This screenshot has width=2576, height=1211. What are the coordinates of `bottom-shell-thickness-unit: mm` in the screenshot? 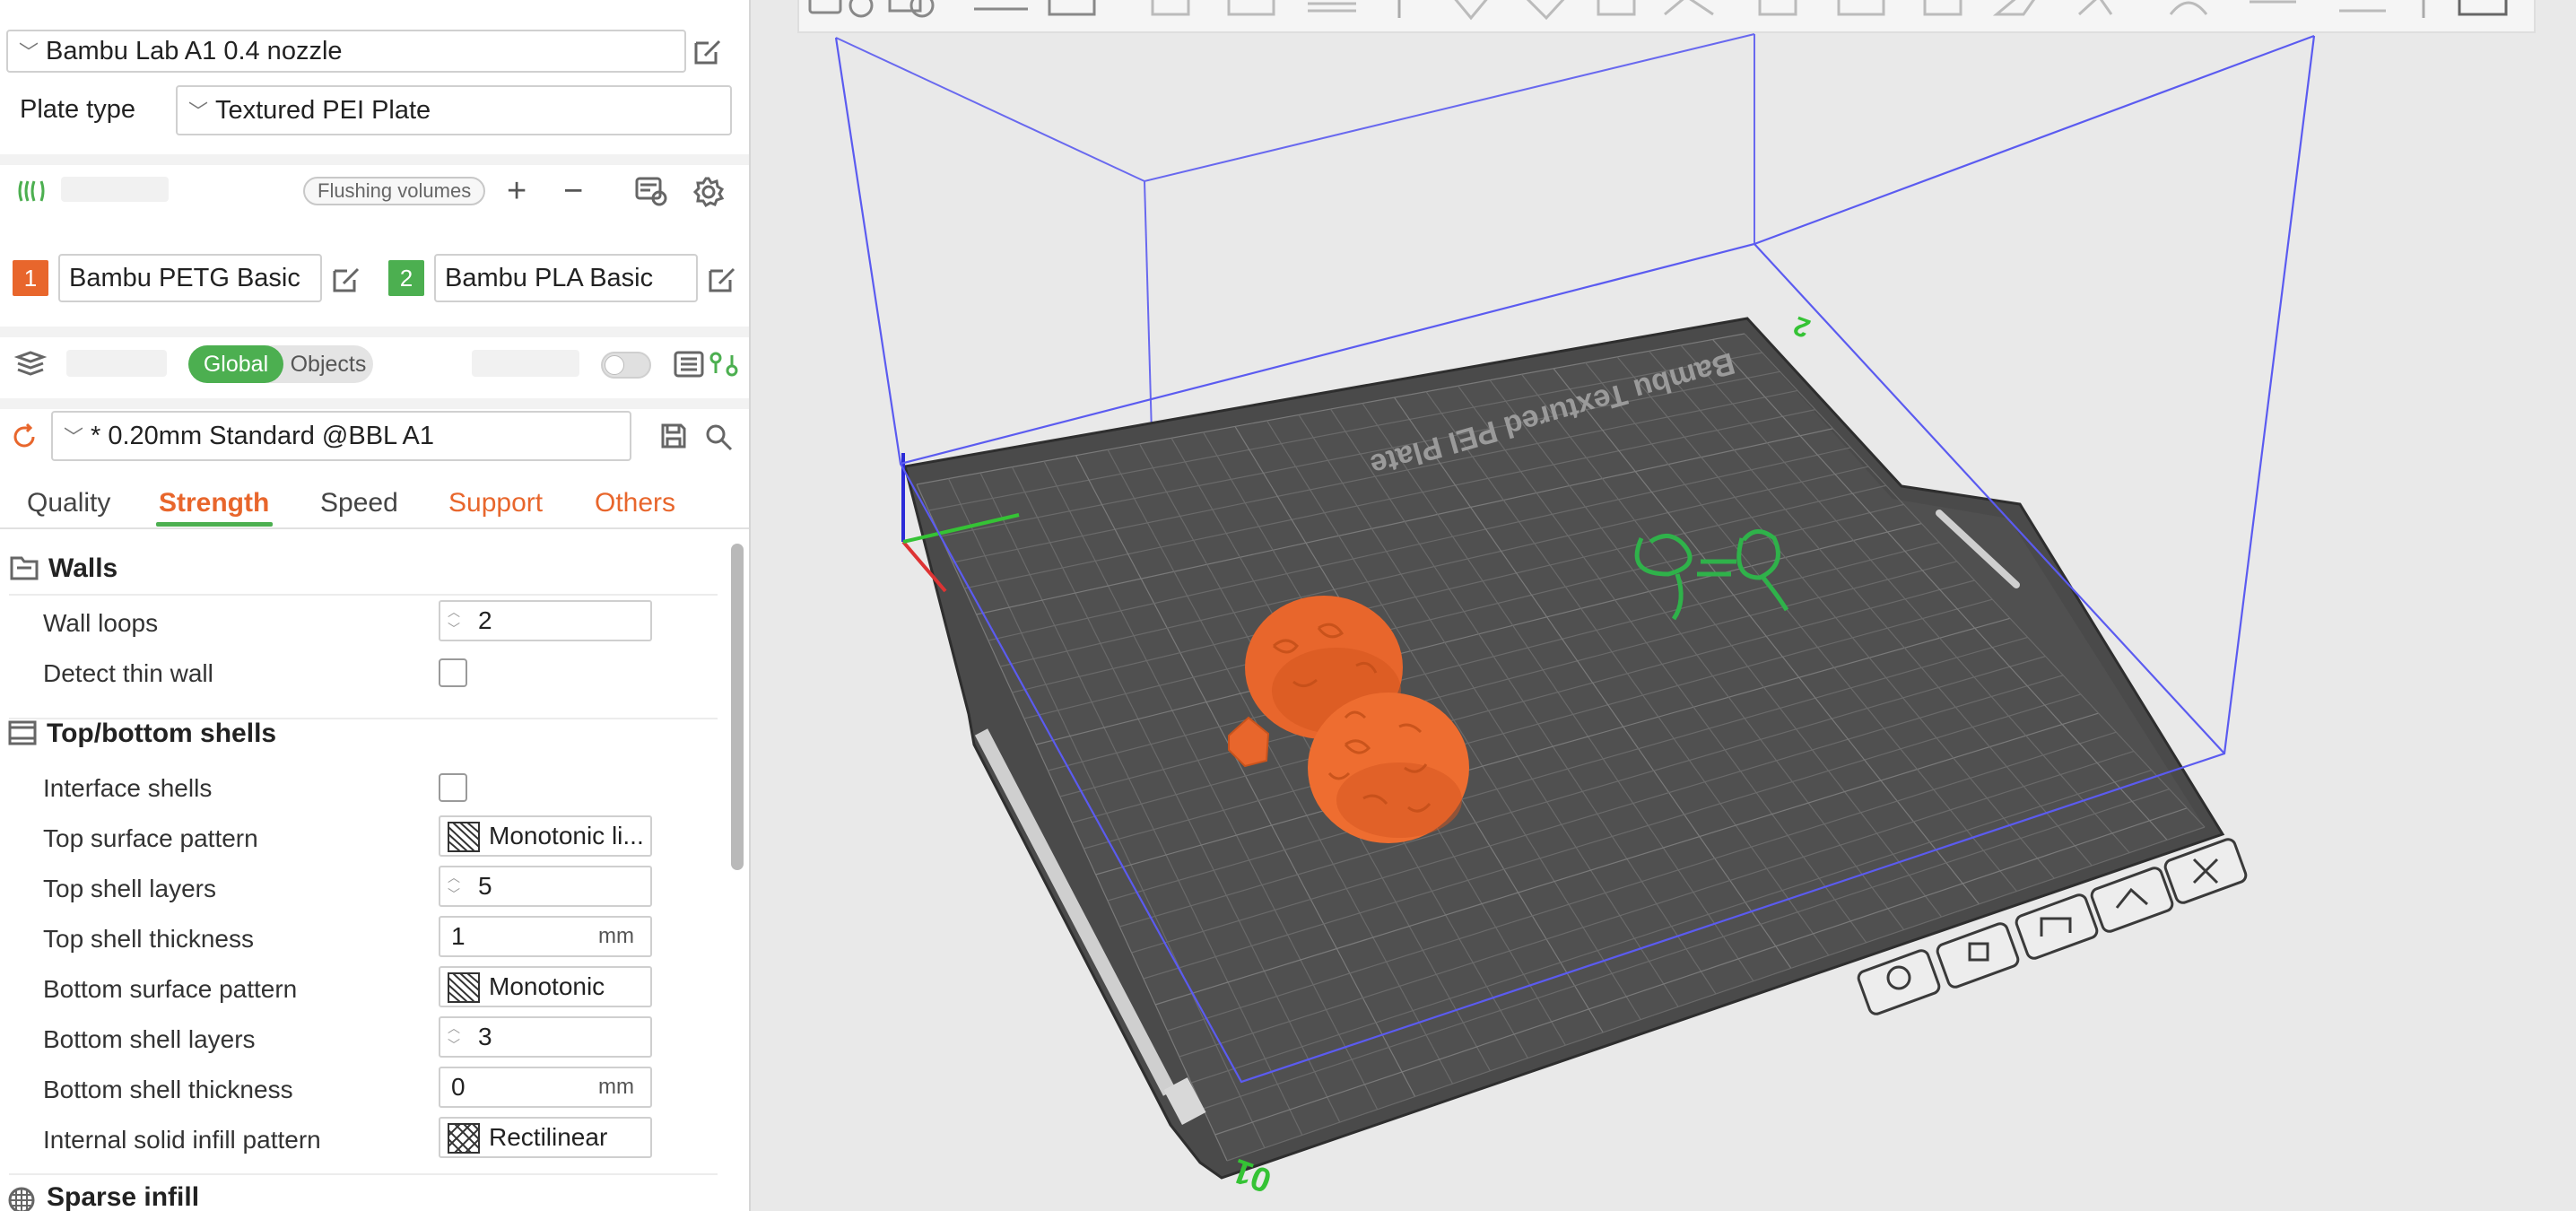 It's located at (616, 1087).